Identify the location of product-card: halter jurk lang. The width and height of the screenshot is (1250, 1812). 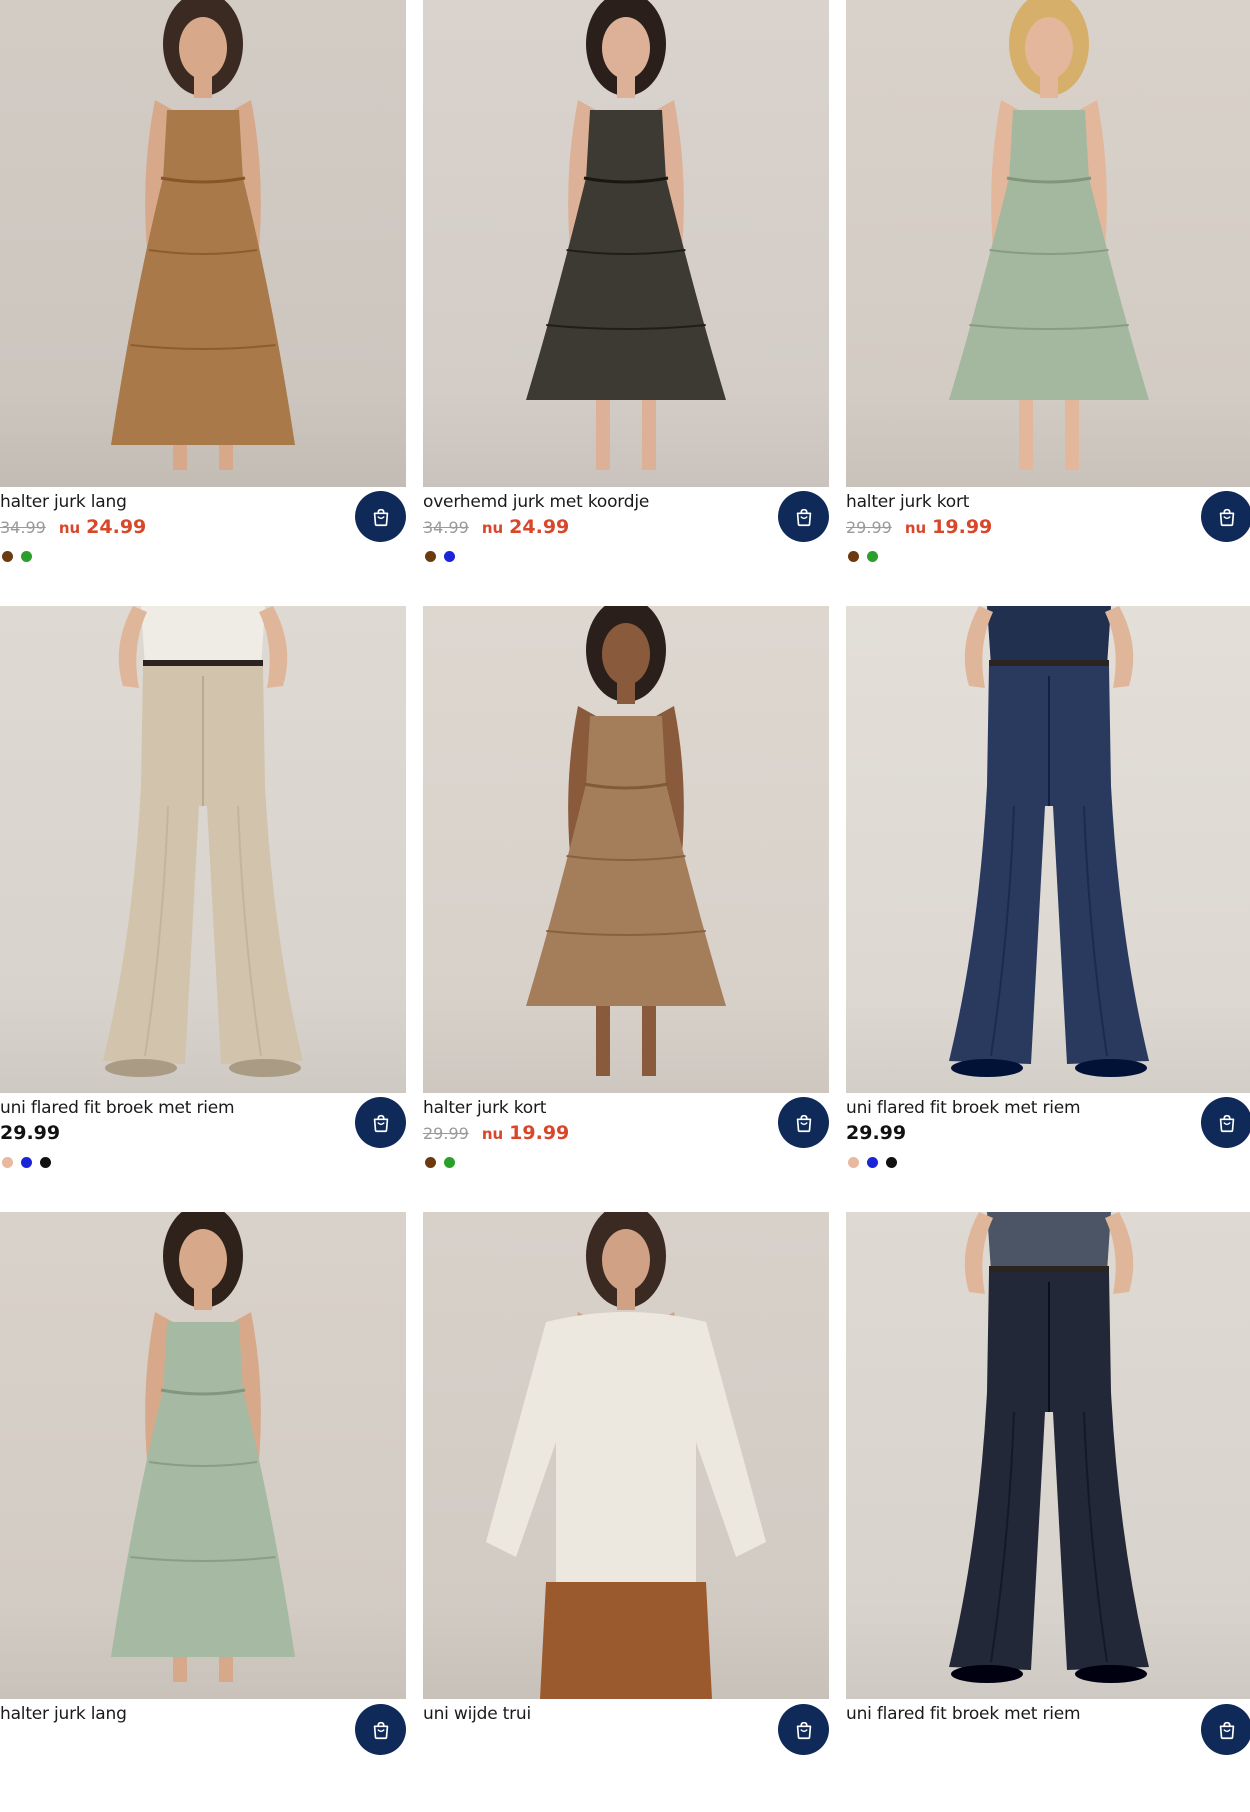
(203, 1512).